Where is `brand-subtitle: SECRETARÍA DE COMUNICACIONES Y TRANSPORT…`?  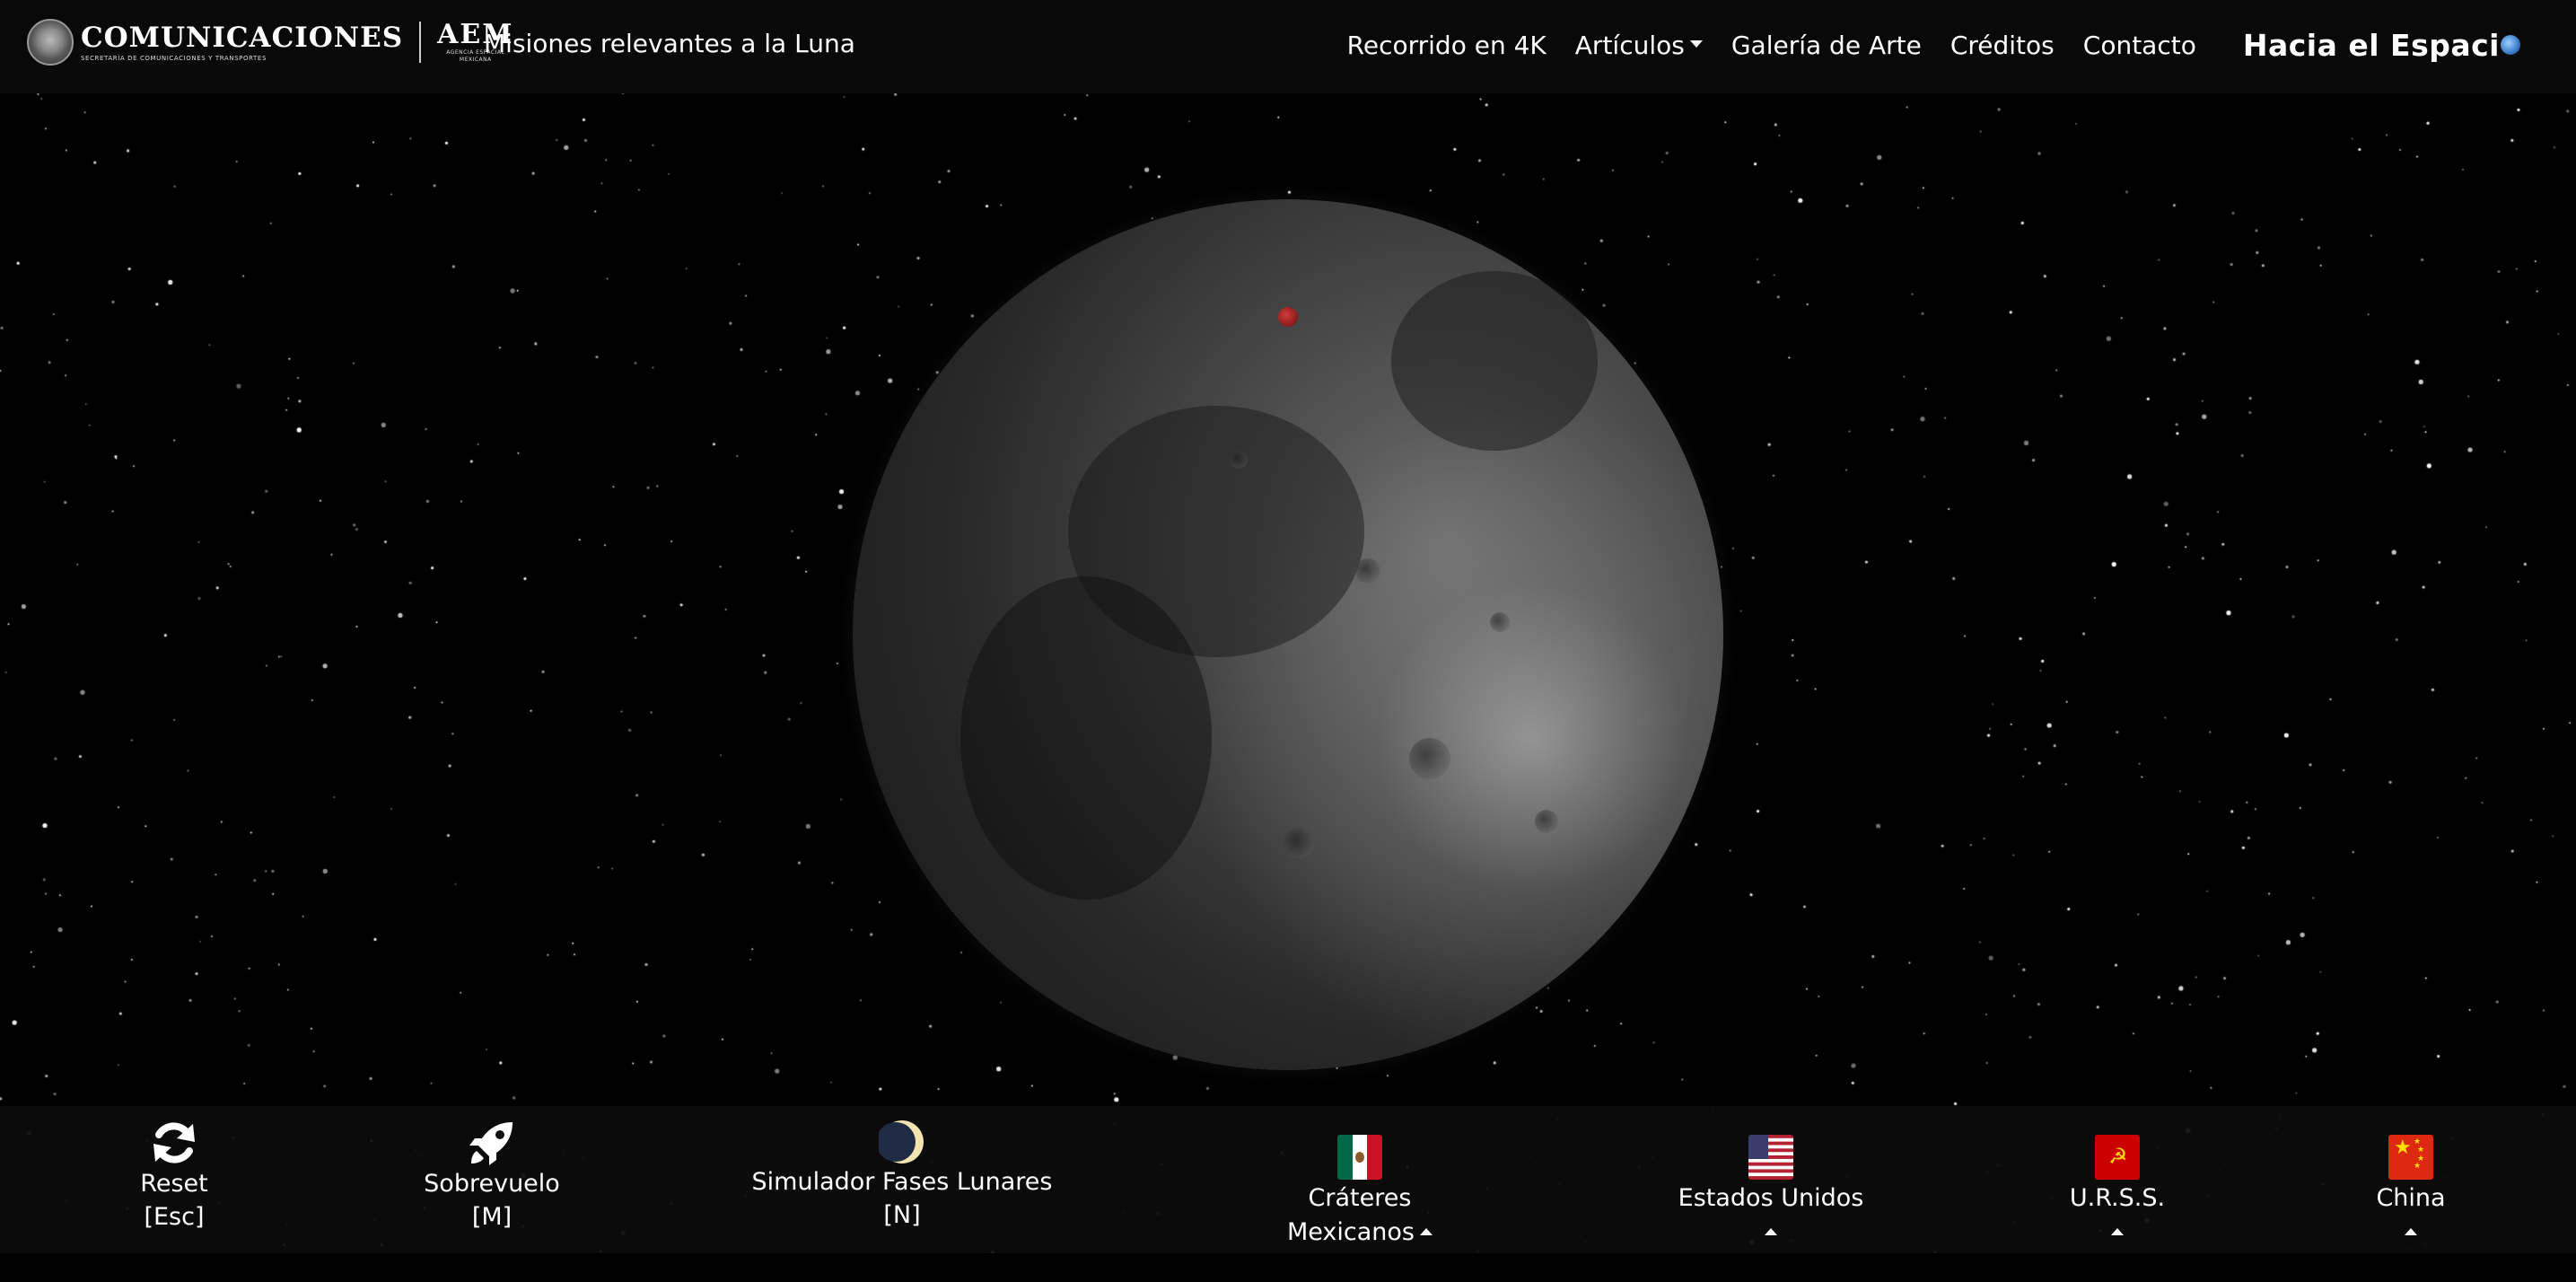 brand-subtitle: SECRETARÍA DE COMUNICACIONES Y TRANSPORT… is located at coordinates (174, 58).